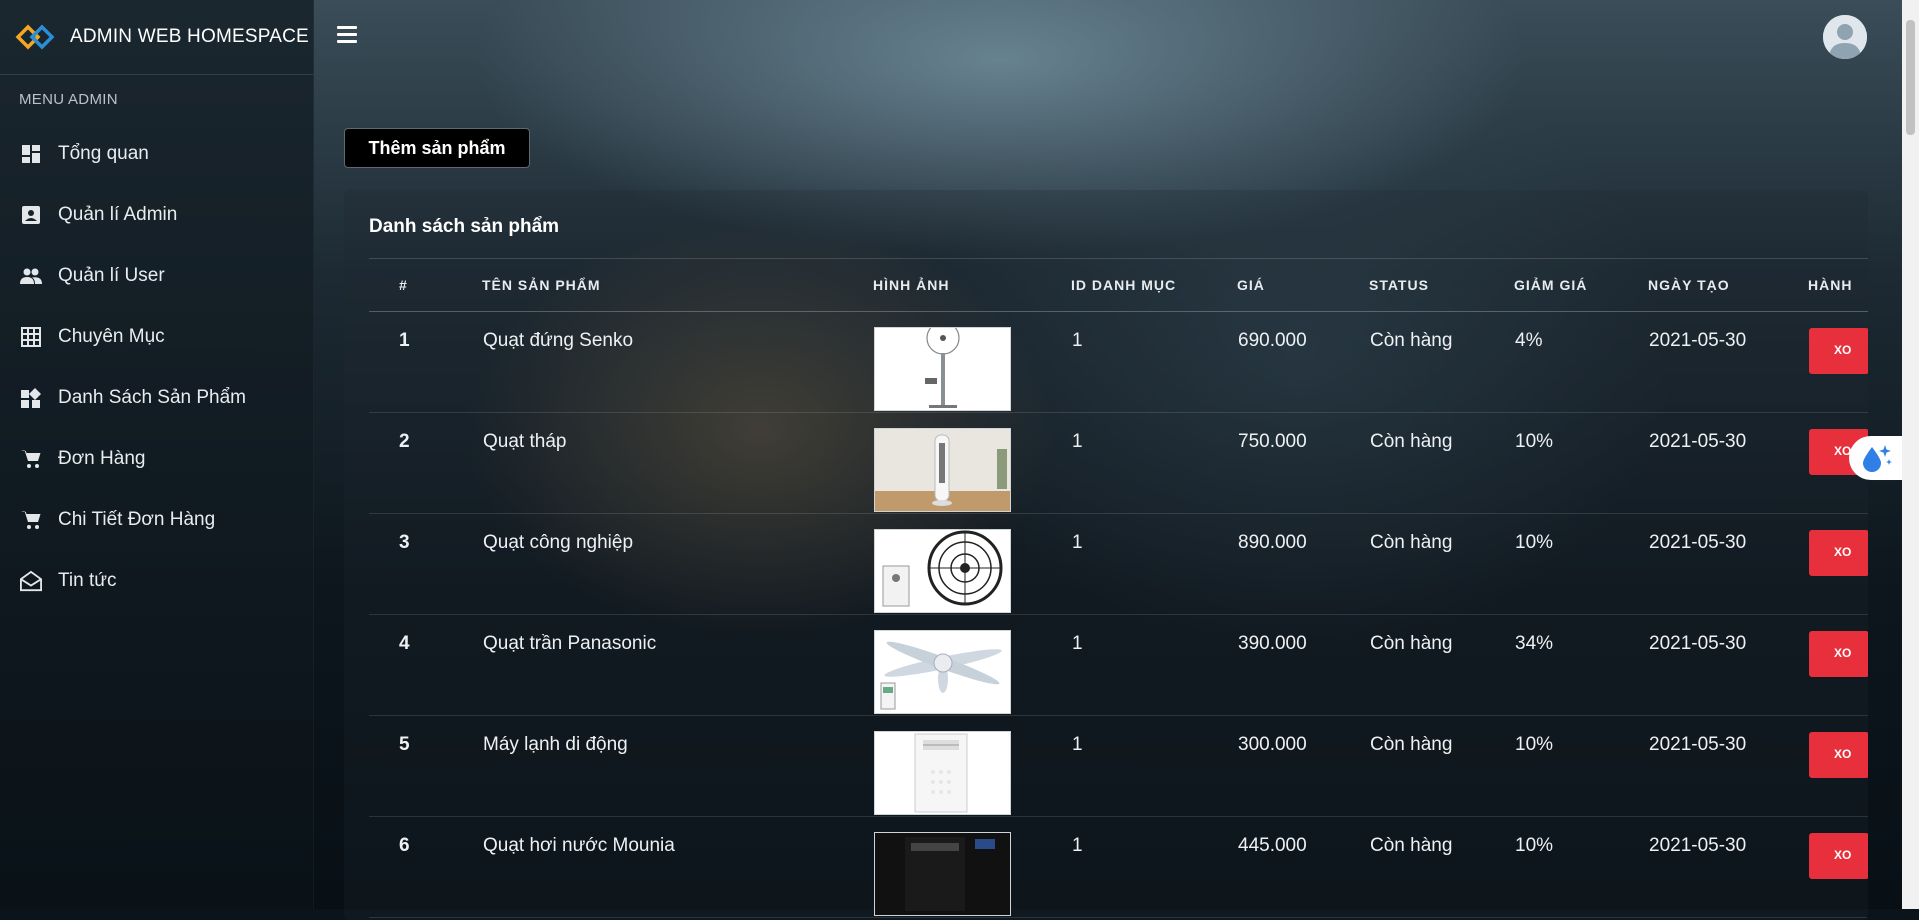  I want to click on cell-name: Quạt đứng Senko, so click(677, 362).